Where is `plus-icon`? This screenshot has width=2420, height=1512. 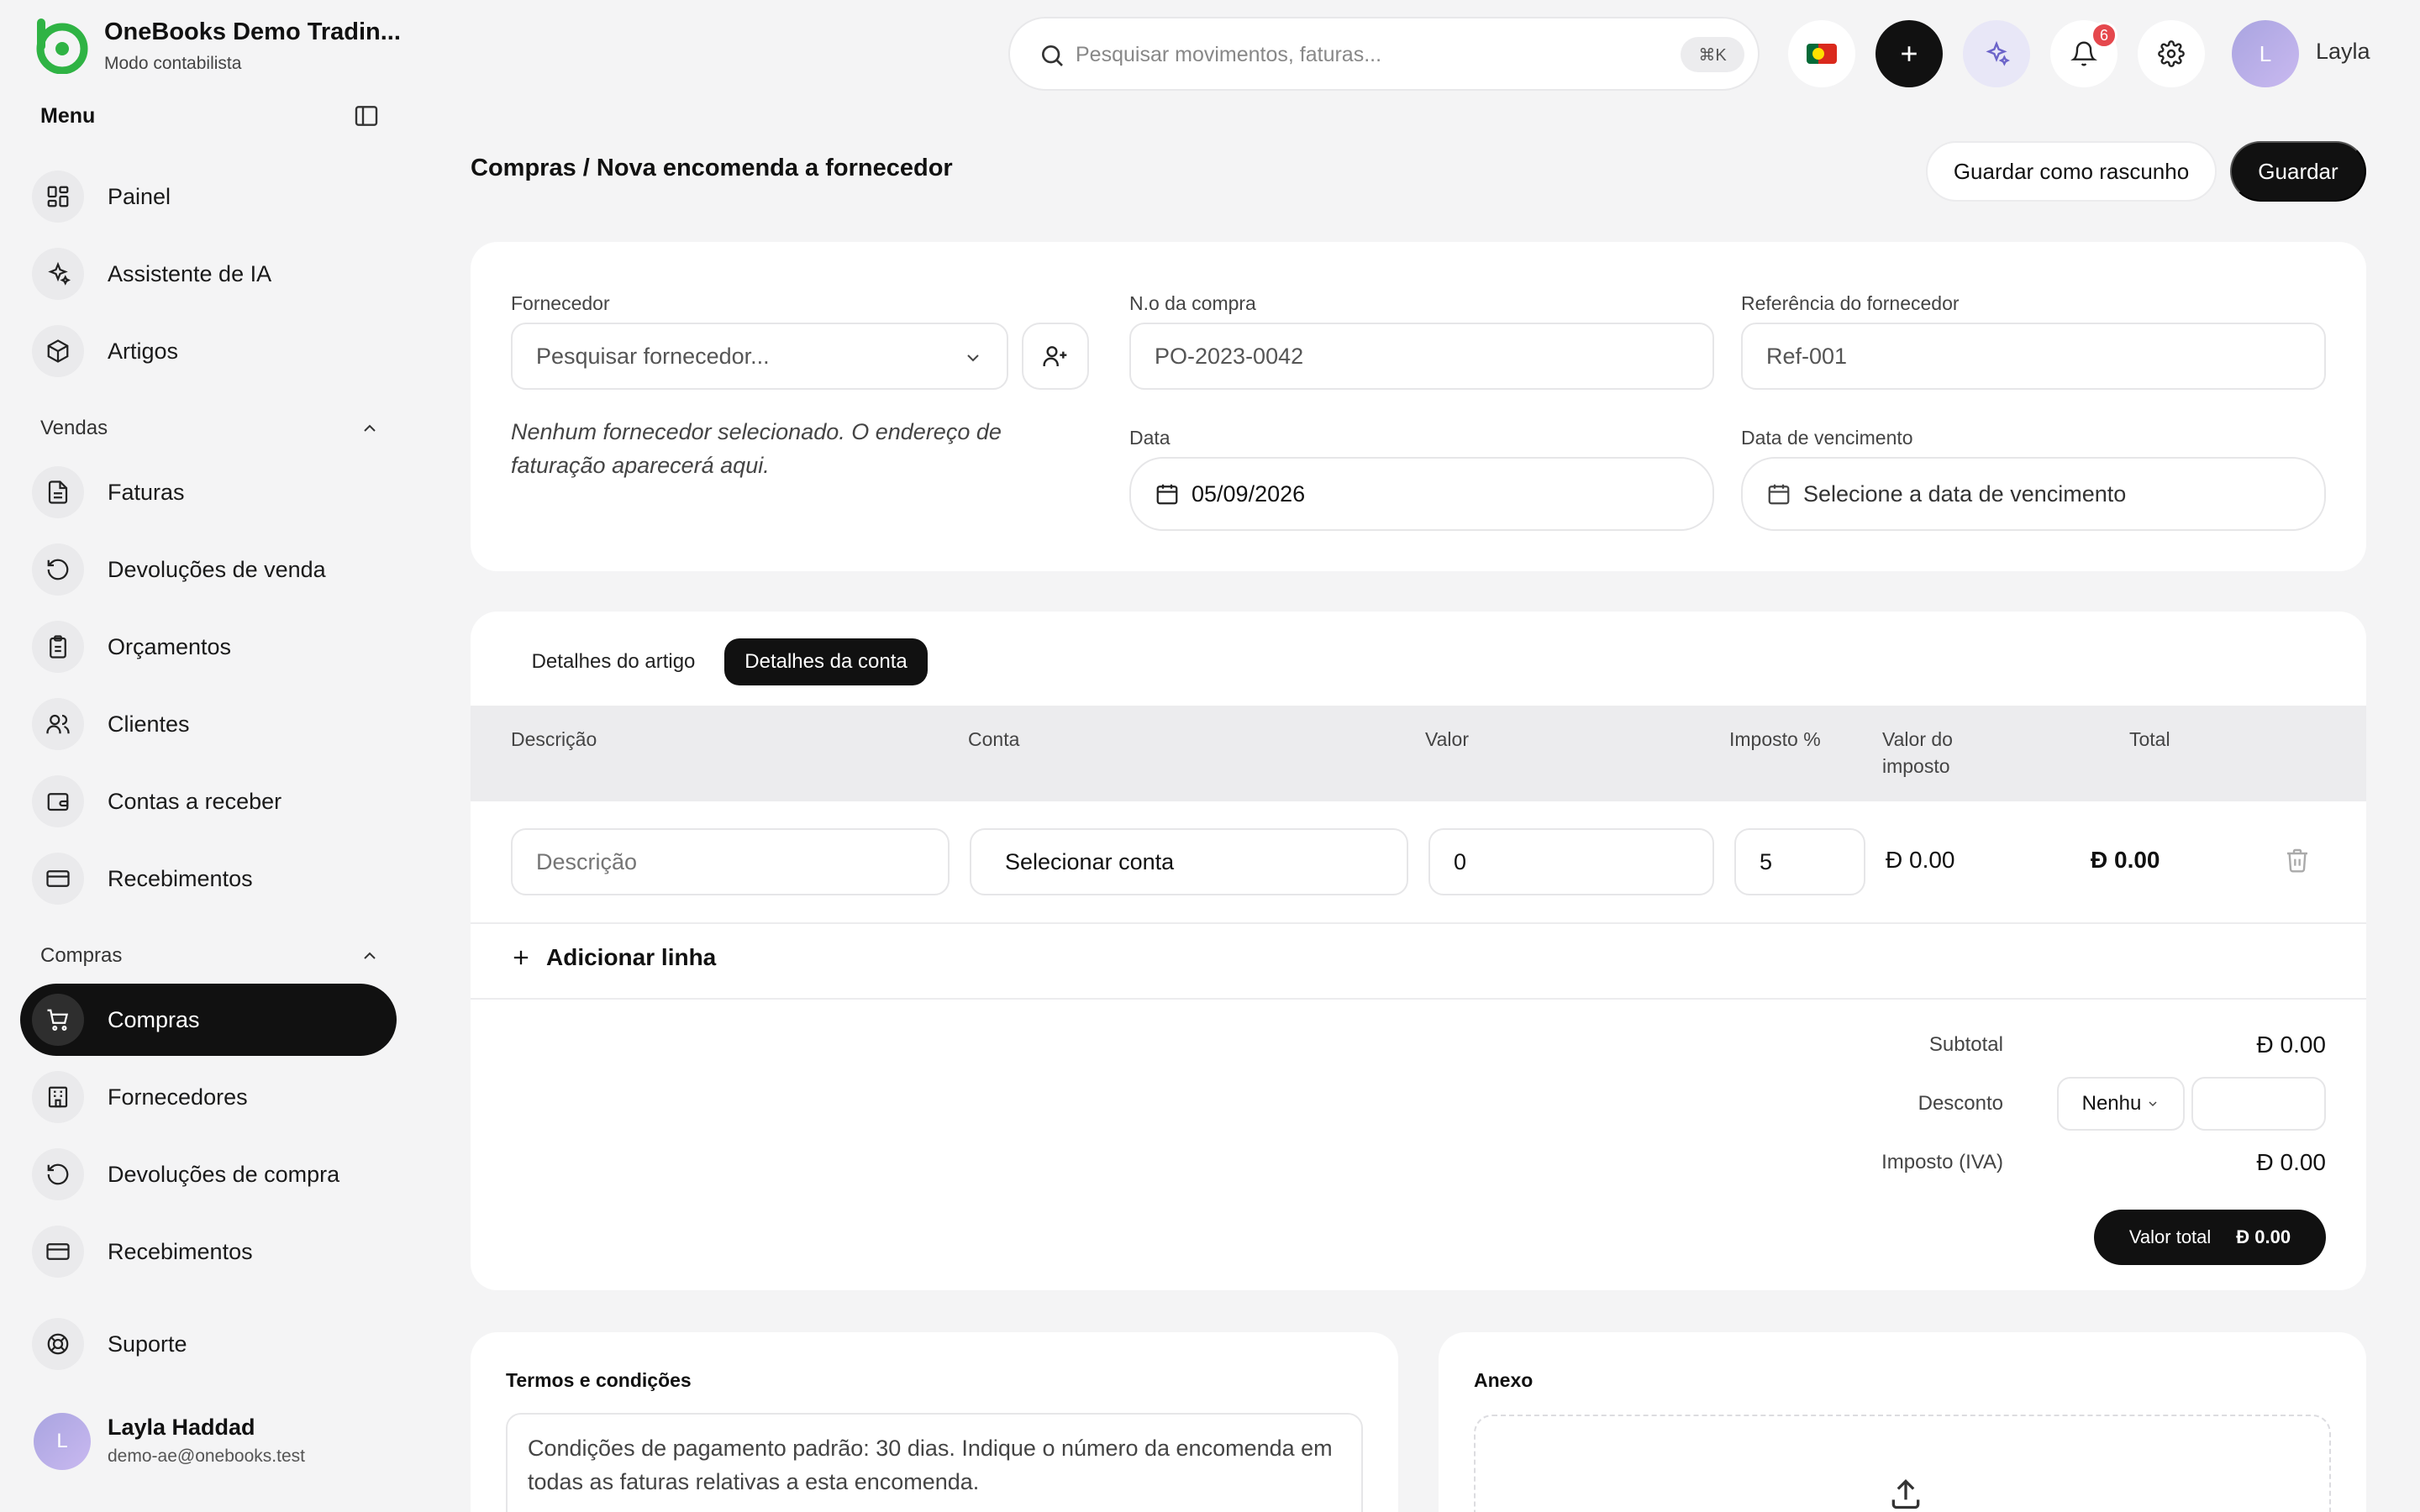 plus-icon is located at coordinates (1910, 53).